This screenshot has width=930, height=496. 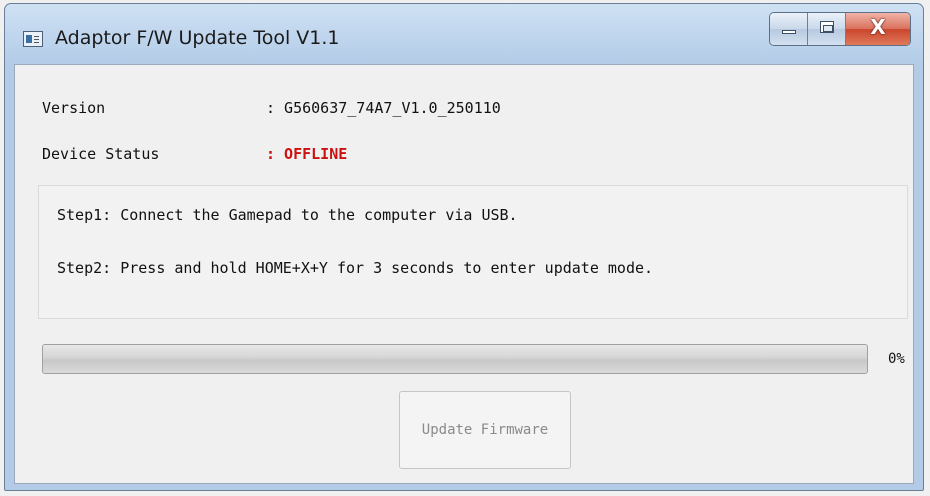 I want to click on progress-bar, so click(x=455, y=359).